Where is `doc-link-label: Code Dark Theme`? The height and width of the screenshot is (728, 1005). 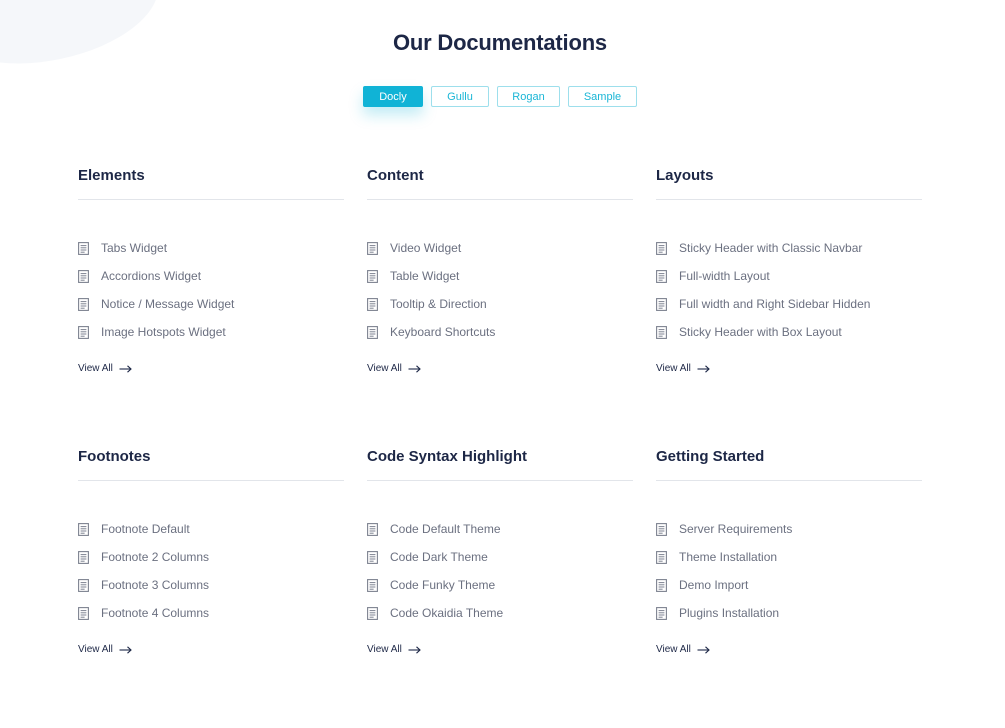
doc-link-label: Code Dark Theme is located at coordinates (439, 557).